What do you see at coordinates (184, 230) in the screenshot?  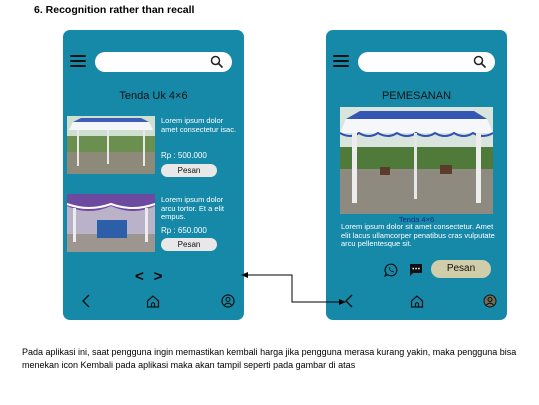 I see `product-price-2: Rp : 650.000` at bounding box center [184, 230].